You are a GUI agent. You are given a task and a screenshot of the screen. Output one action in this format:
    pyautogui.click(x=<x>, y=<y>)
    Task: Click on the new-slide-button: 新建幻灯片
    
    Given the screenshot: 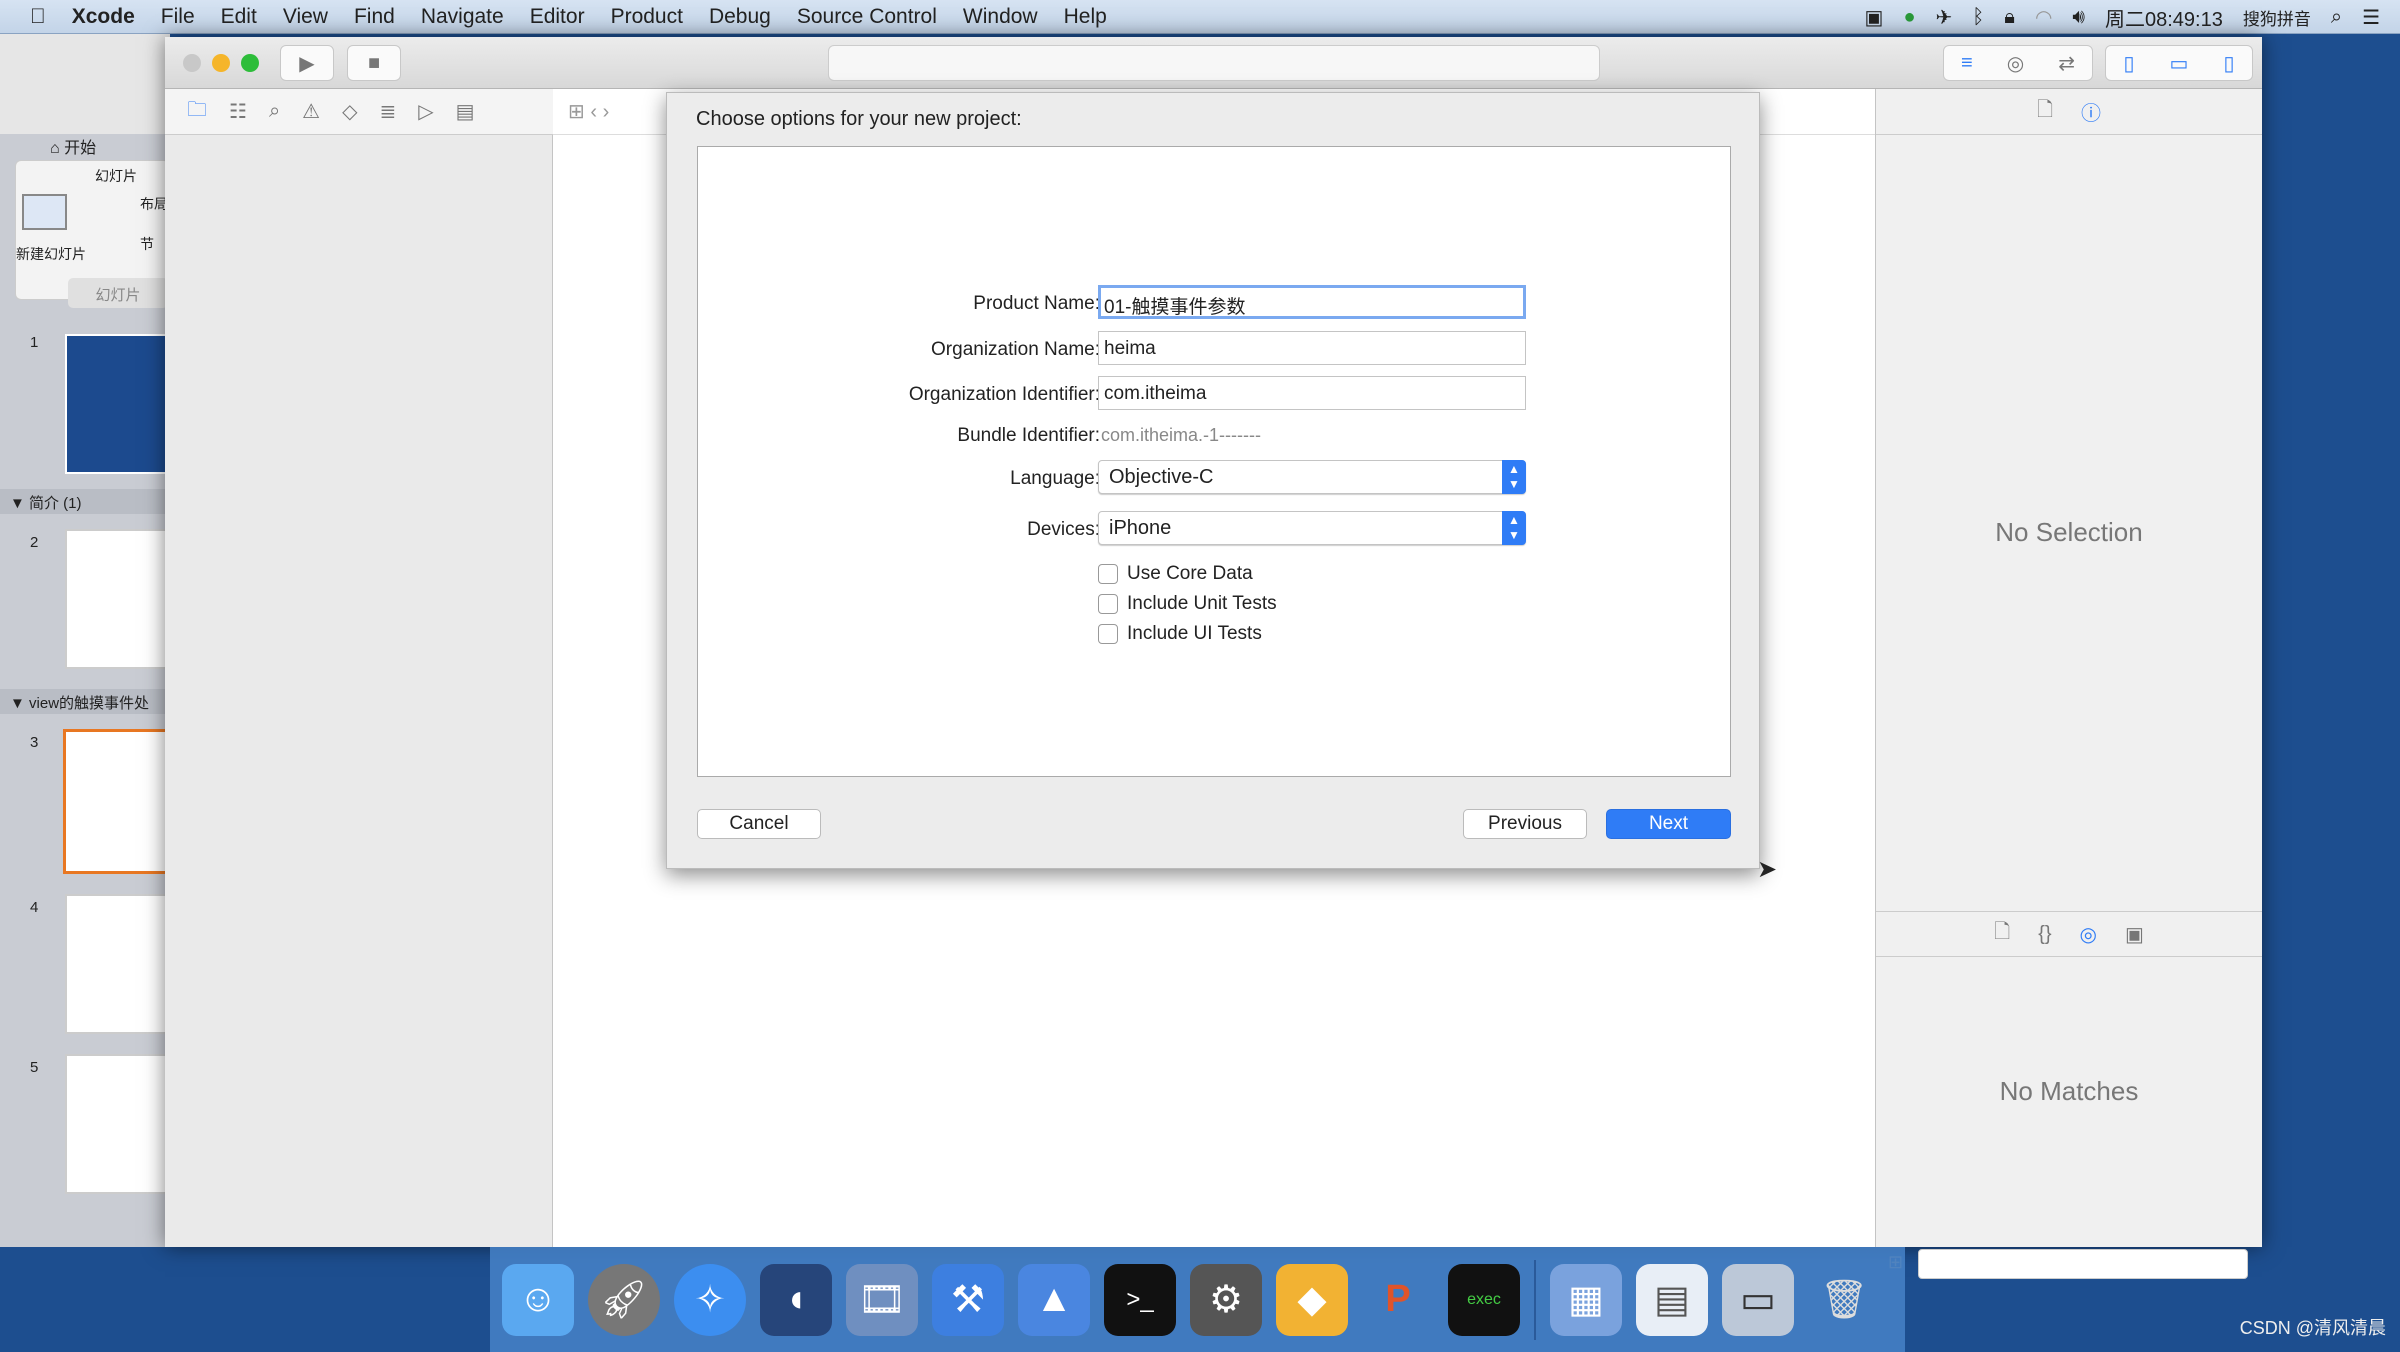 What is the action you would take?
    pyautogui.click(x=51, y=254)
    